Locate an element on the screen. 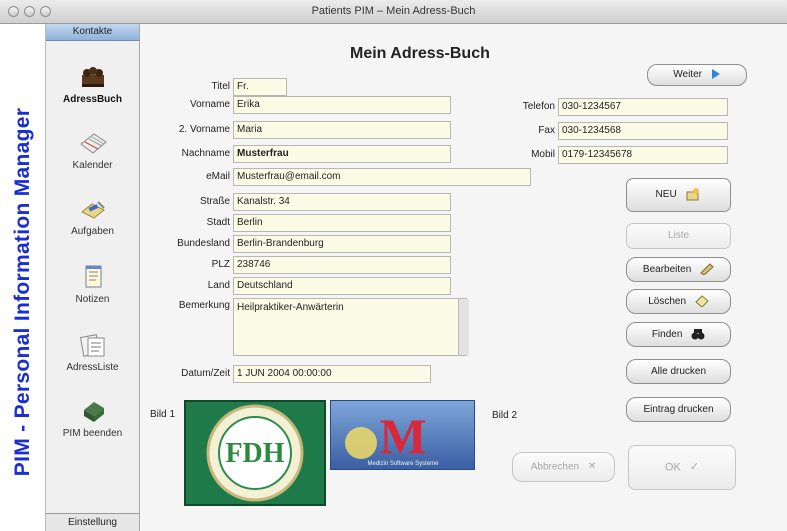 This screenshot has height=531, width=787. fax-field: 030-1234568 is located at coordinates (643, 131).